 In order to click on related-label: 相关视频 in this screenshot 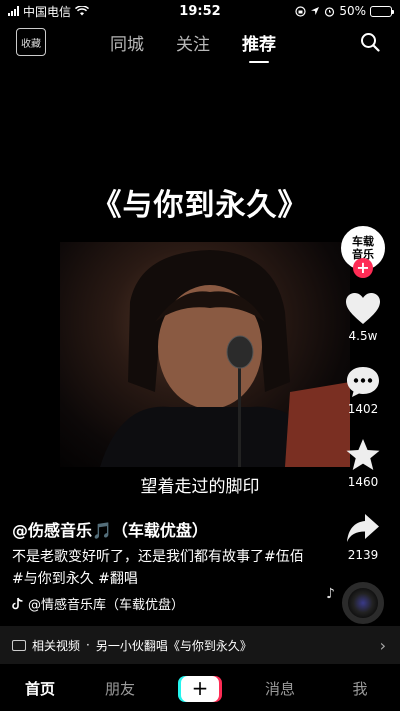, I will do `click(56, 645)`.